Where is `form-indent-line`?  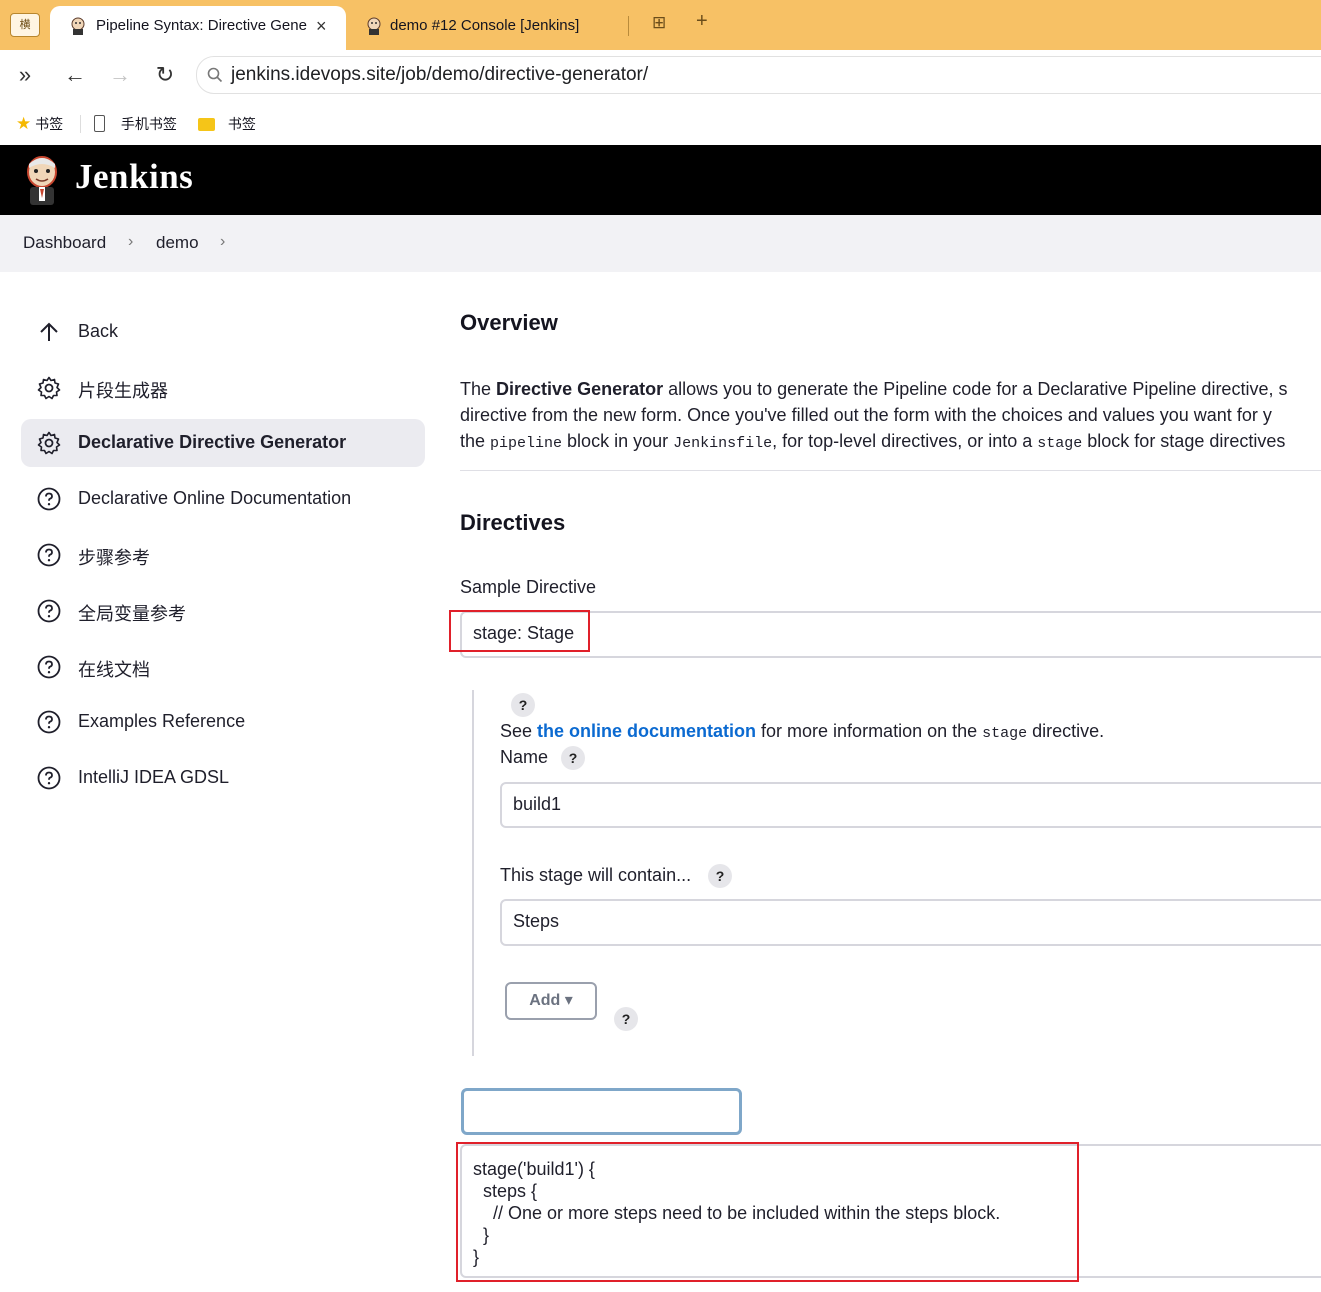 form-indent-line is located at coordinates (473, 873).